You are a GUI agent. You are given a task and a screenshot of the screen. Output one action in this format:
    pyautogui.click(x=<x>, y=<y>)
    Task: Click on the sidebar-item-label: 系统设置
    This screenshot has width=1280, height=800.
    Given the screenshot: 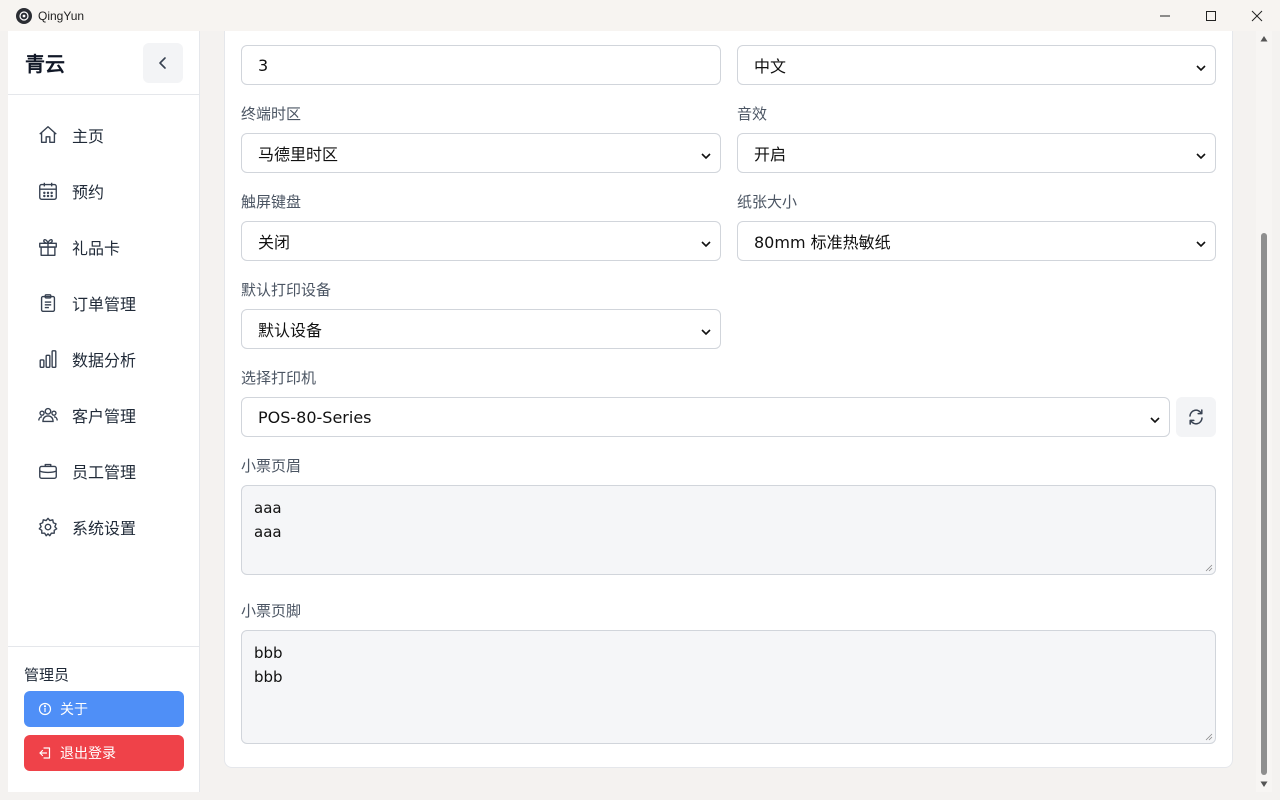 What is the action you would take?
    pyautogui.click(x=104, y=528)
    